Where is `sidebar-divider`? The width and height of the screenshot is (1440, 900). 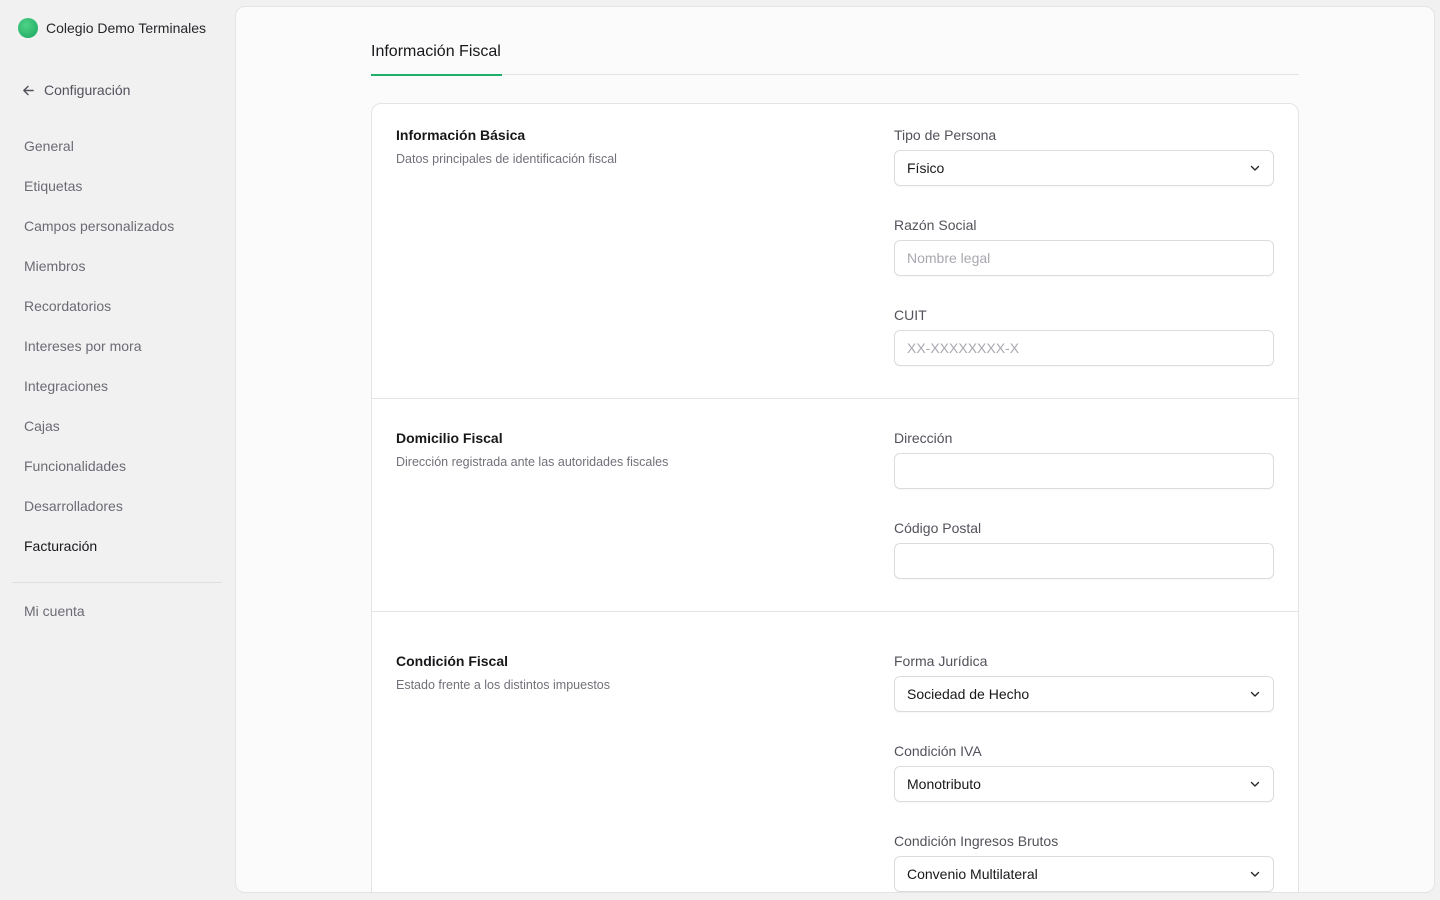
sidebar-divider is located at coordinates (117, 582).